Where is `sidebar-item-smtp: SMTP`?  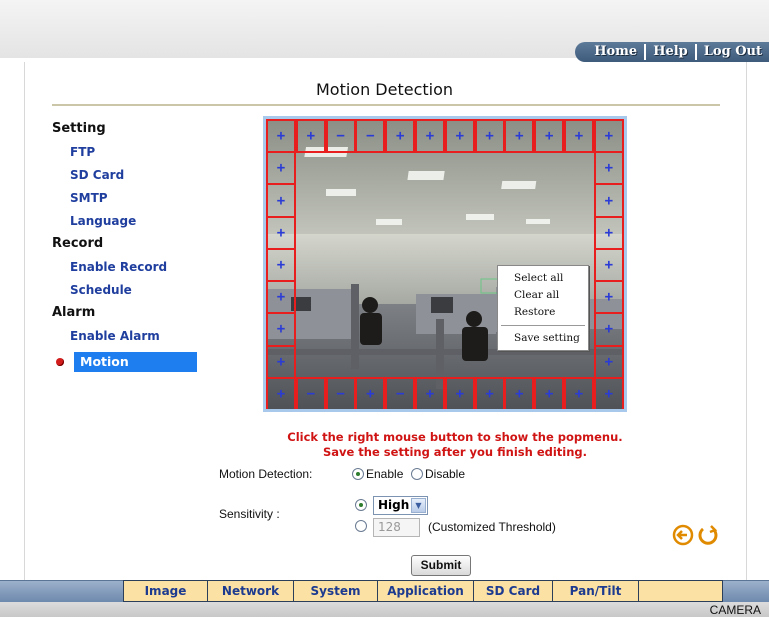
sidebar-item-smtp: SMTP is located at coordinates (127, 200).